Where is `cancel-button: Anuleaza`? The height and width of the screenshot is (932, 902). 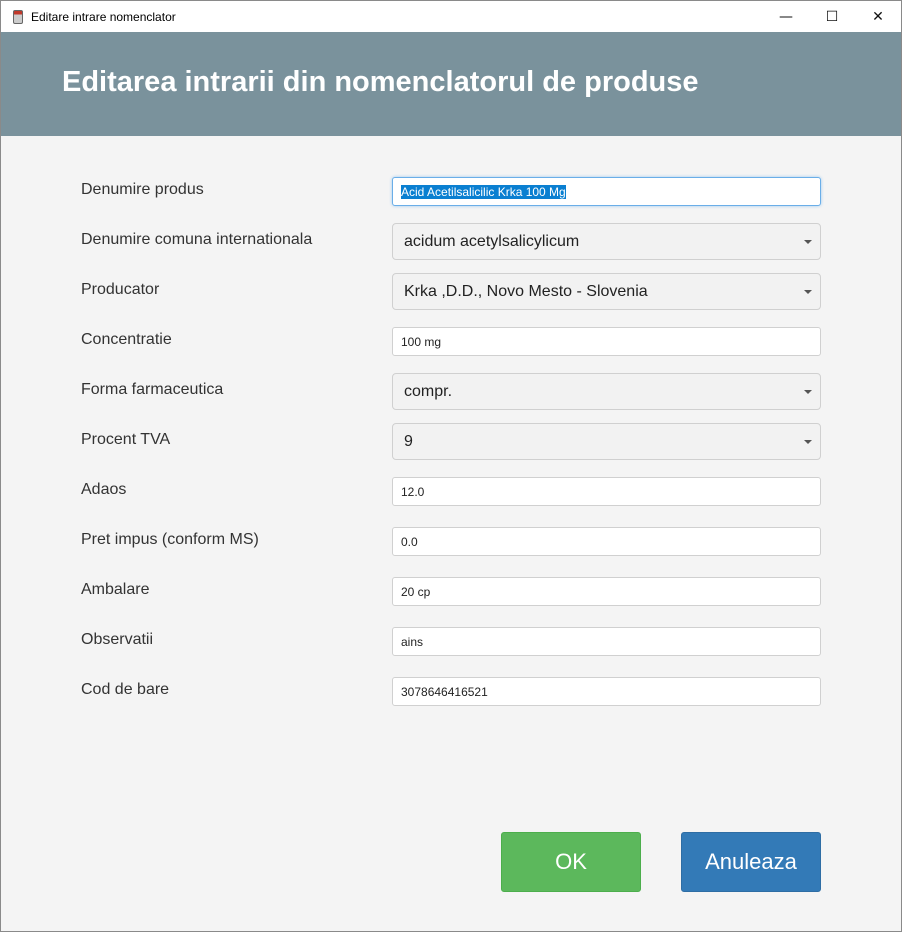 cancel-button: Anuleaza is located at coordinates (751, 862).